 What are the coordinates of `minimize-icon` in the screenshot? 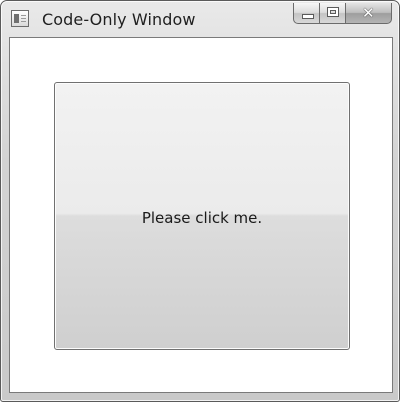 It's located at (308, 16).